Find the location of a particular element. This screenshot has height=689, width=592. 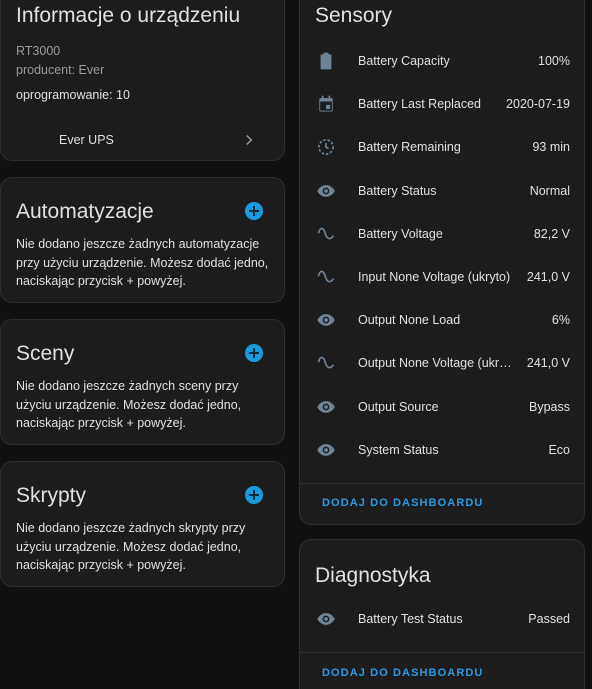

sensor-row-output-load: Output None Load 6% is located at coordinates (442, 320).